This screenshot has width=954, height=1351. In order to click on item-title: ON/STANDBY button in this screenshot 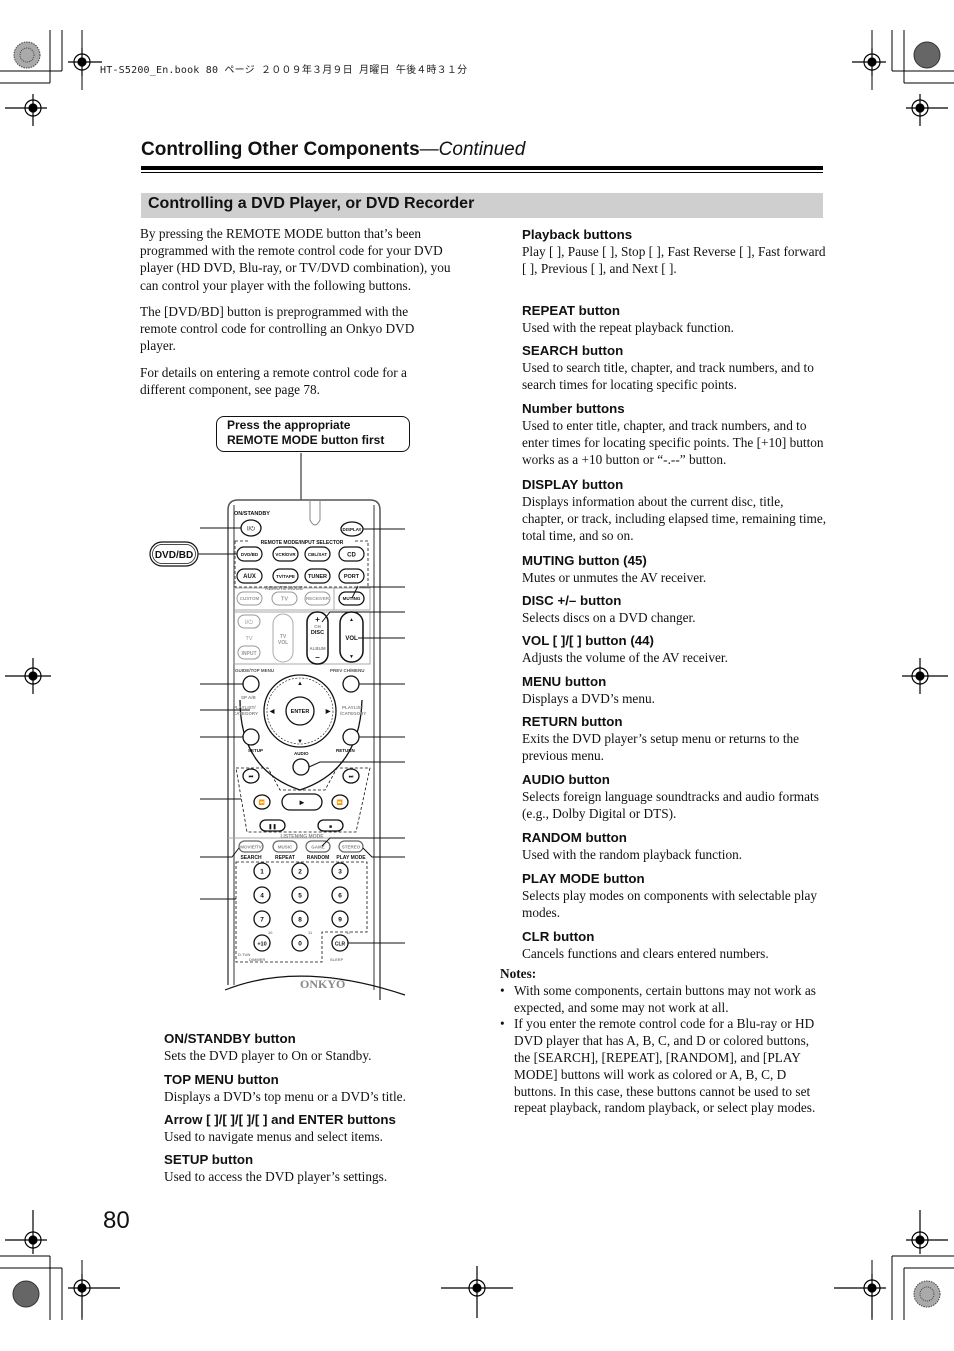, I will do `click(230, 1038)`.